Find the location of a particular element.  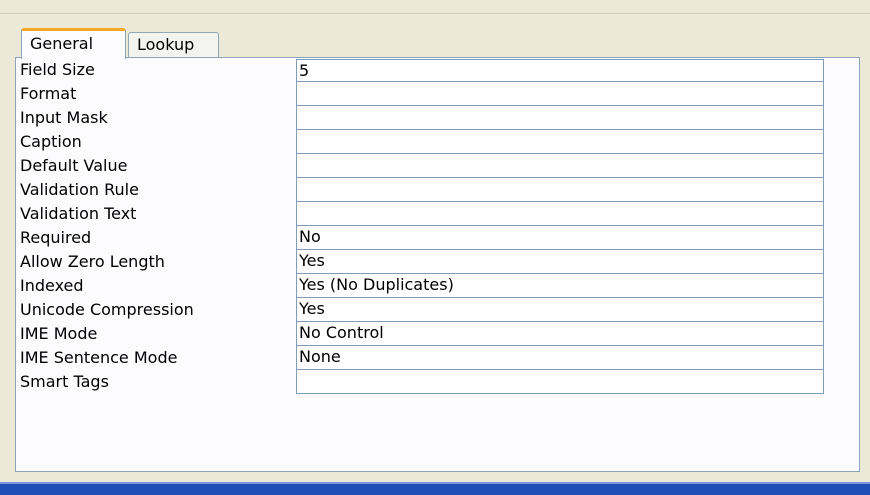

tab-general: General is located at coordinates (73, 43).